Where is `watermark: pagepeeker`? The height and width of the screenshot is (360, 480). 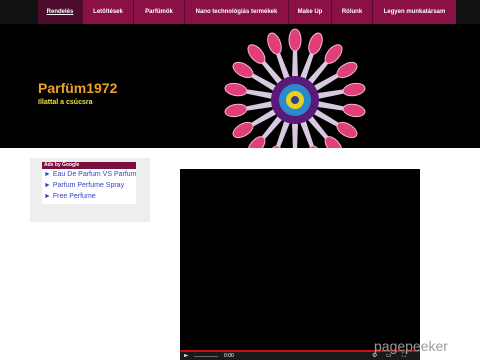 watermark: pagepeeker is located at coordinates (411, 346).